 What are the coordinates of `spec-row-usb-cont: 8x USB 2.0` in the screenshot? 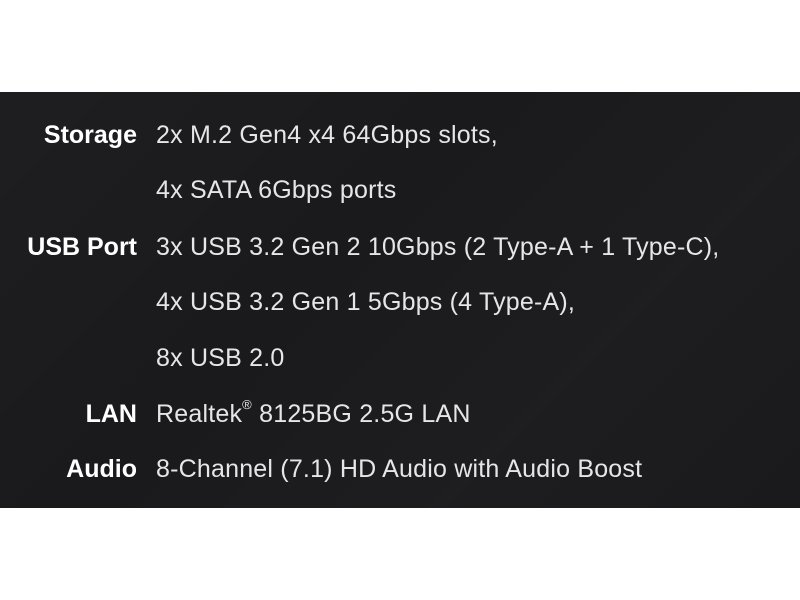 It's located at (400, 358).